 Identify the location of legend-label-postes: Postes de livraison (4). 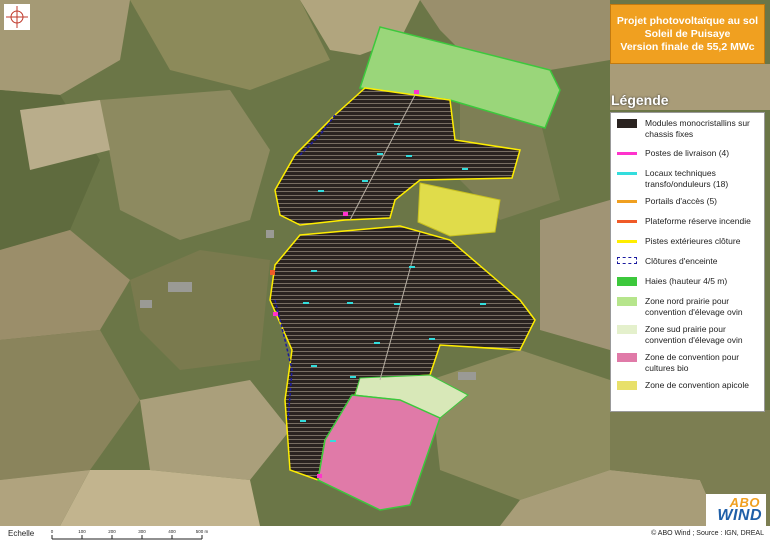
(687, 153).